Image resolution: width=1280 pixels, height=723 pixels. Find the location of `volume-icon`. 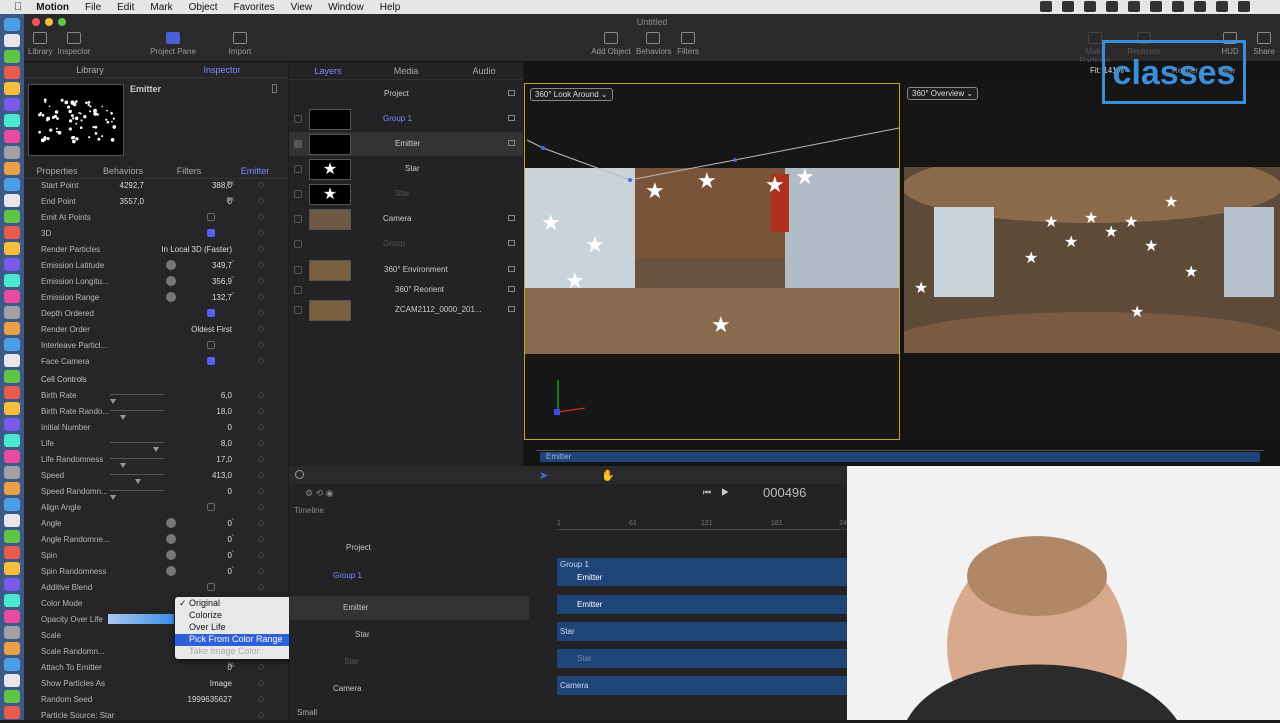

volume-icon is located at coordinates (1200, 6).